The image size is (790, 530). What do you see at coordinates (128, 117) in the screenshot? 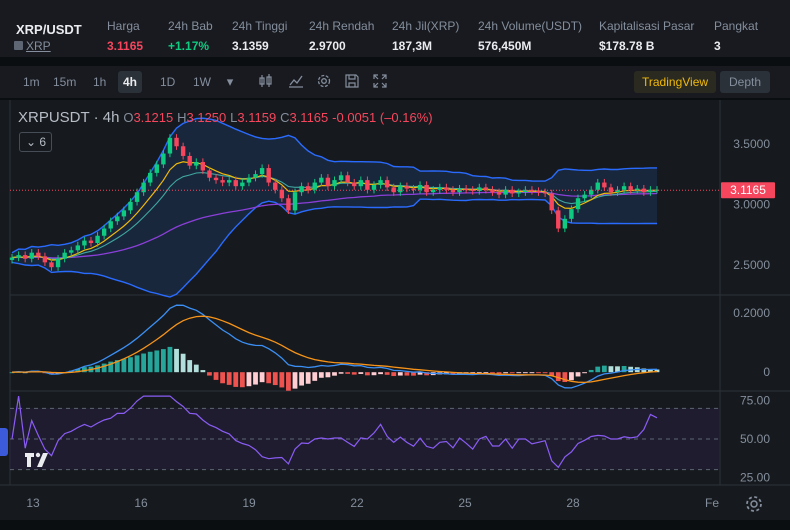
I see `legend-open-key: O` at bounding box center [128, 117].